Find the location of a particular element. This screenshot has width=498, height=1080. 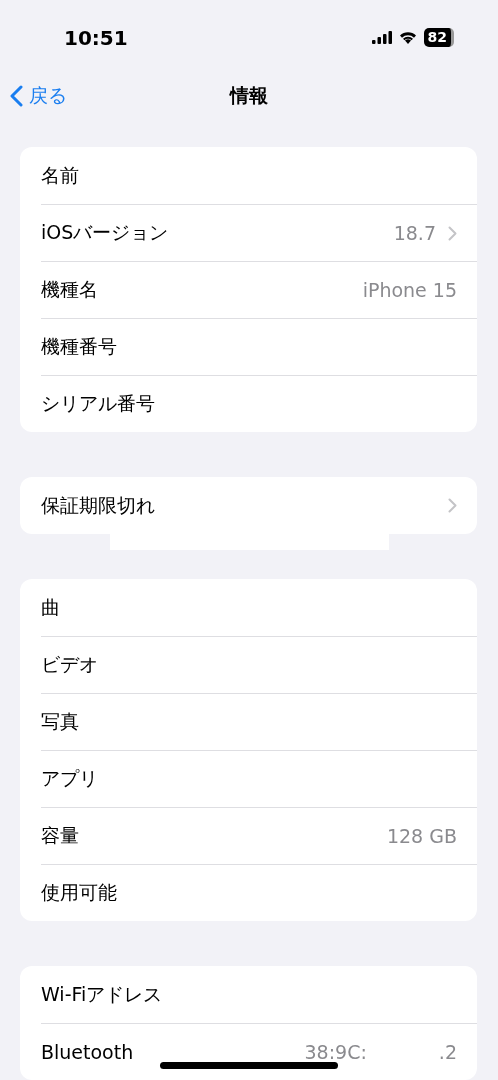

row-value: 18.7 is located at coordinates (414, 233).